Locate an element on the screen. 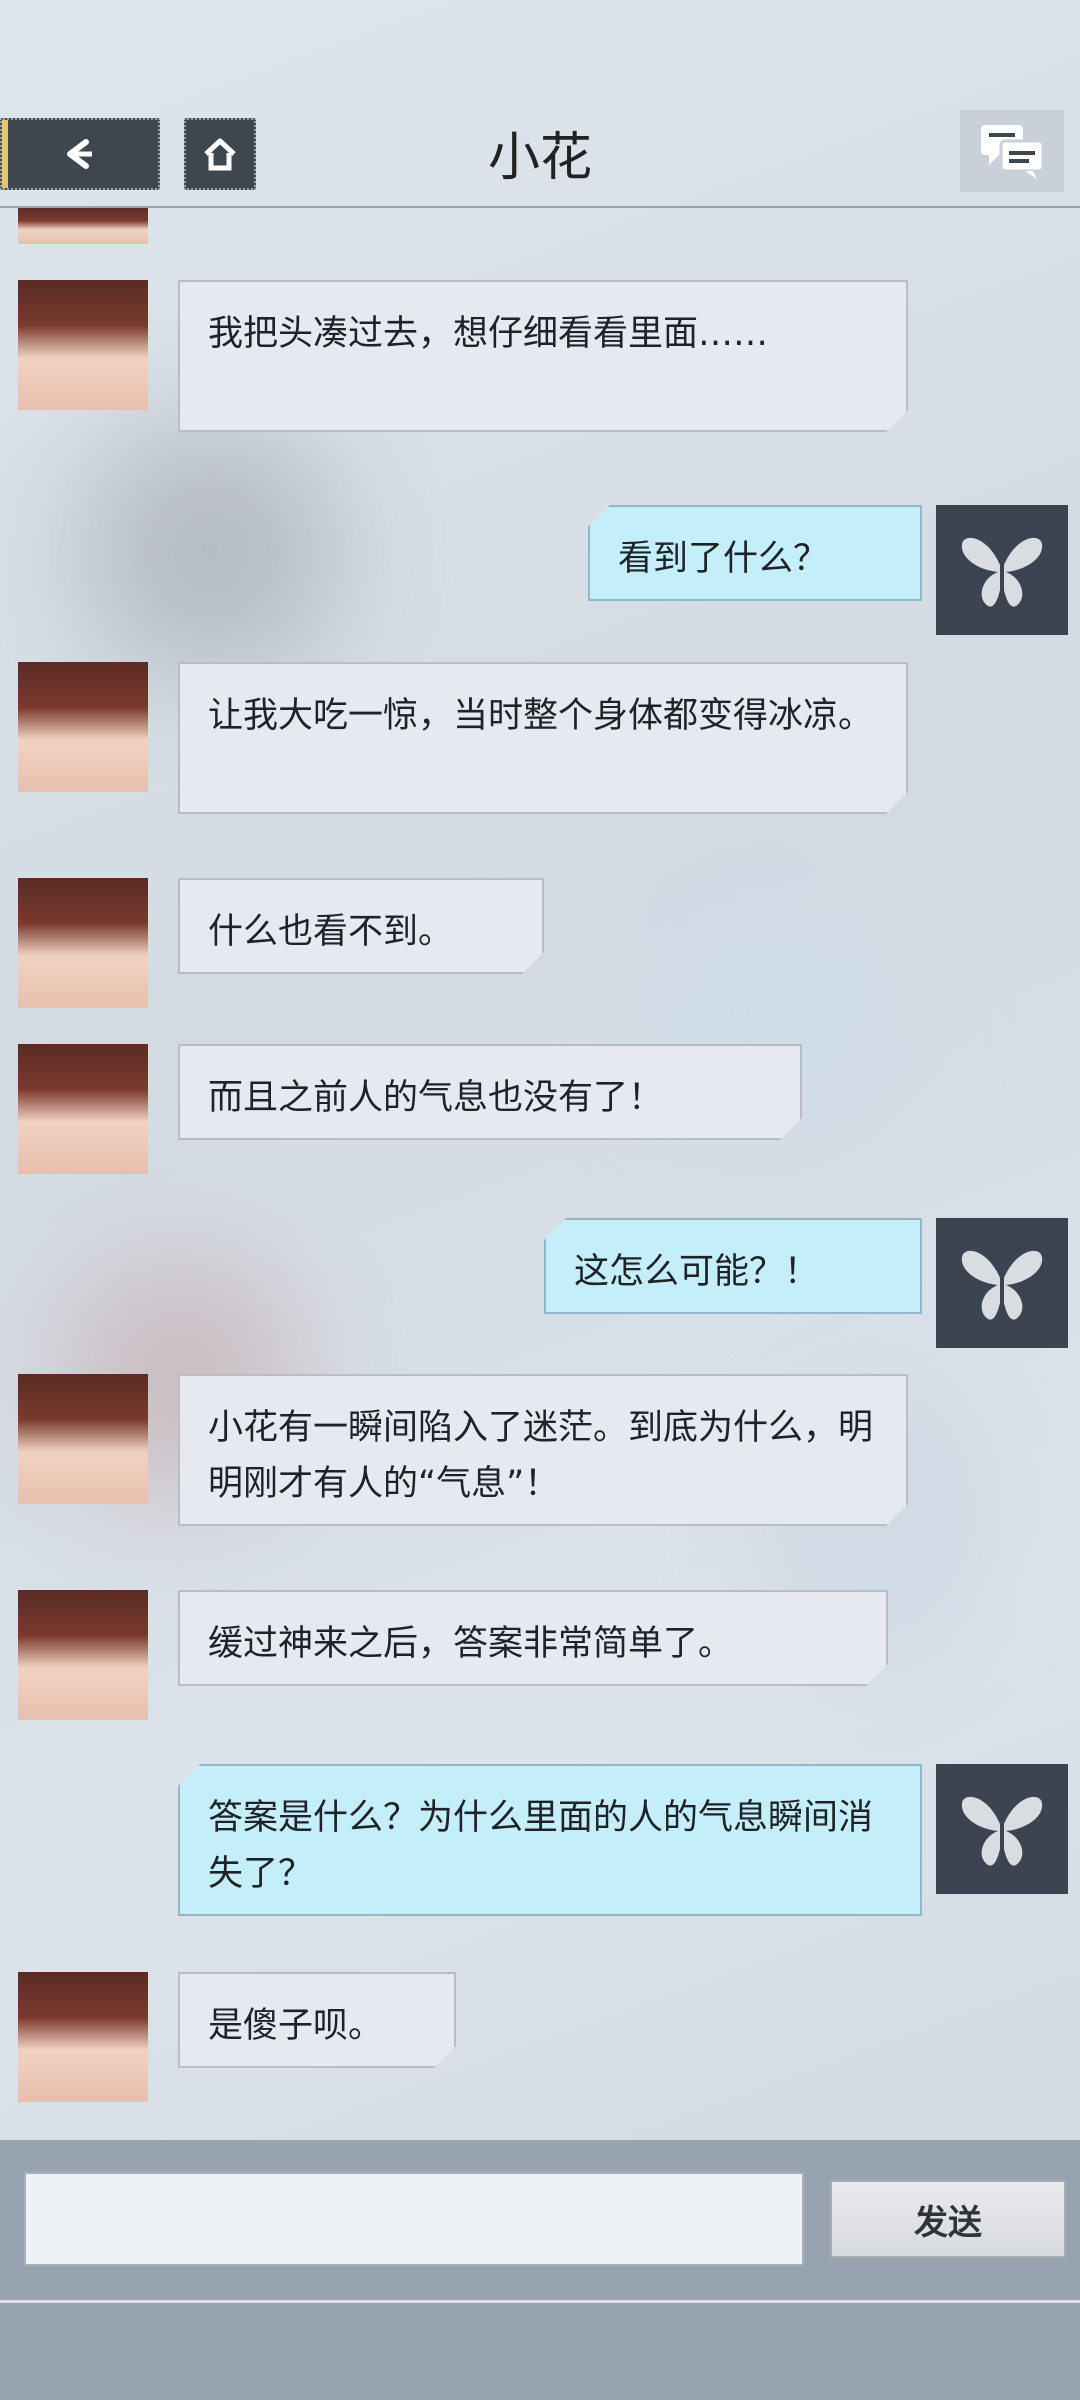 The width and height of the screenshot is (1080, 2400). message-bubble-them: 缓过神来之后，答案非常简单了。 is located at coordinates (533, 1638).